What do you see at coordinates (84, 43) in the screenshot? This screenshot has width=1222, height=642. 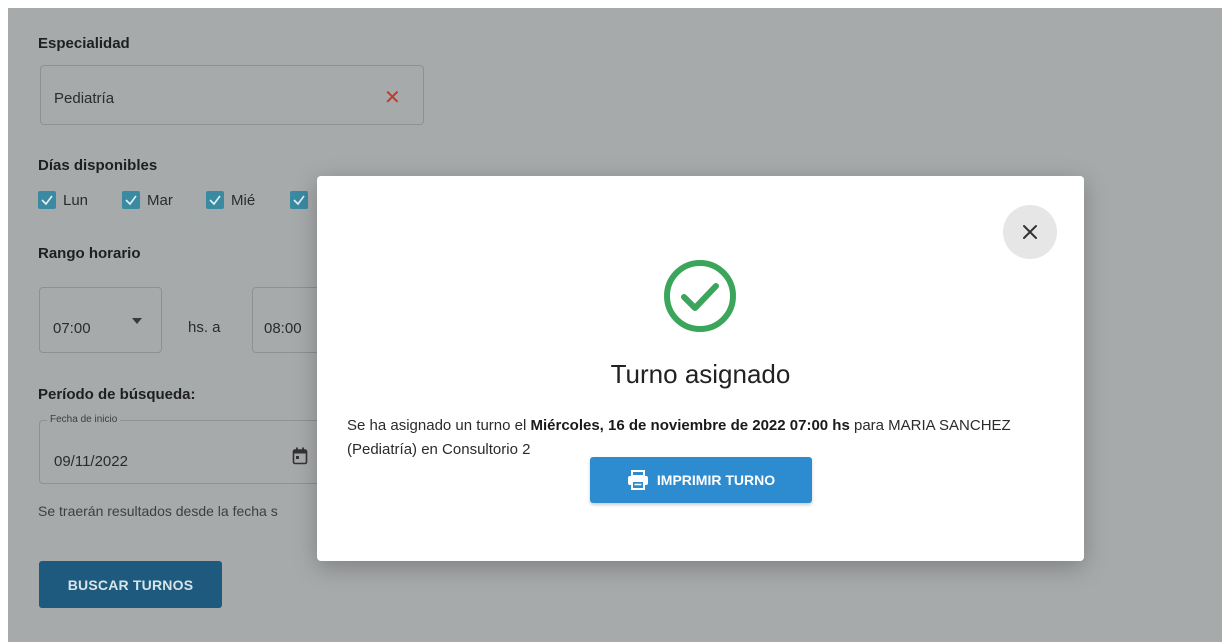 I see `especialidad-label: Especialidad` at bounding box center [84, 43].